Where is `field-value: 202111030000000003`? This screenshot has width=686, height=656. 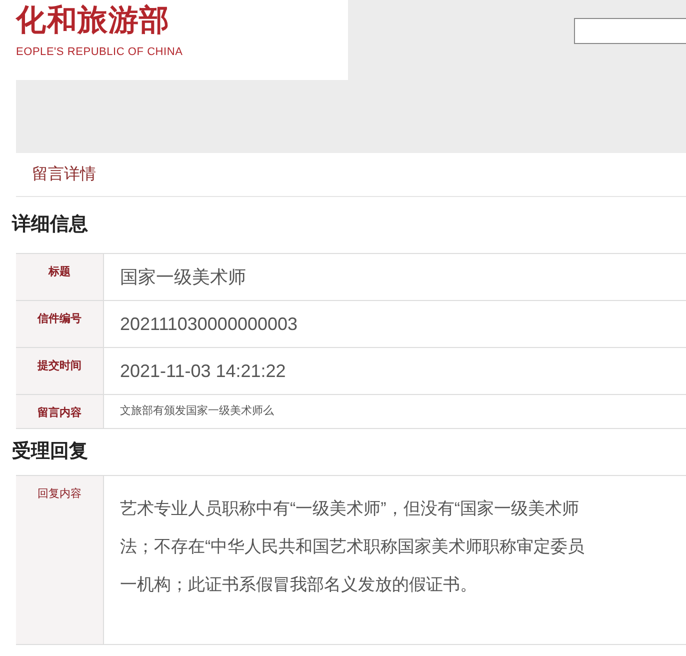
field-value: 202111030000000003 is located at coordinates (209, 324).